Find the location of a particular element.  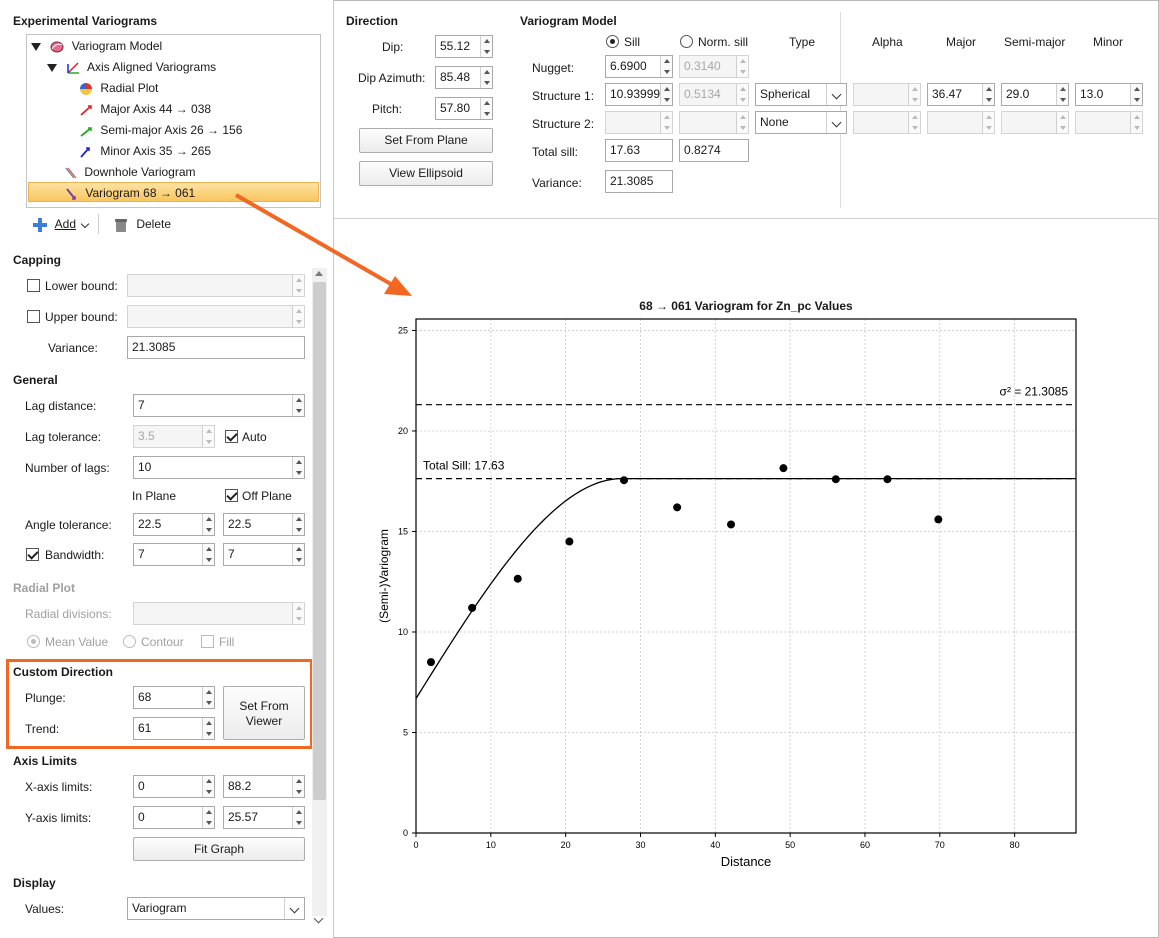

tree-item-label: Semi-major Axis 26 → 156 is located at coordinates (171, 130).